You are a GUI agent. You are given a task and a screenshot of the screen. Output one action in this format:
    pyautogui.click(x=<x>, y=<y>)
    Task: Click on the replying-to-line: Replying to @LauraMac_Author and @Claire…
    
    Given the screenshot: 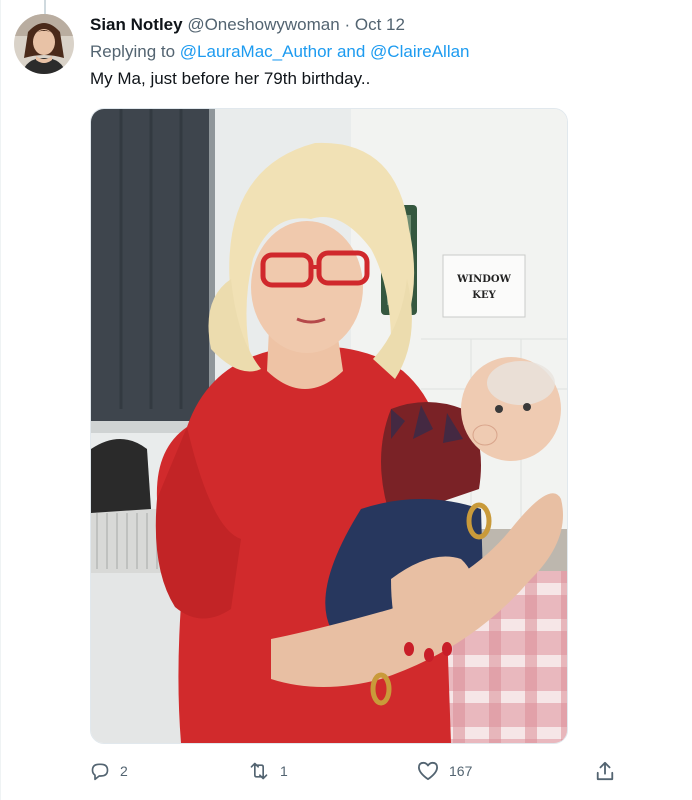 What is the action you would take?
    pyautogui.click(x=381, y=52)
    